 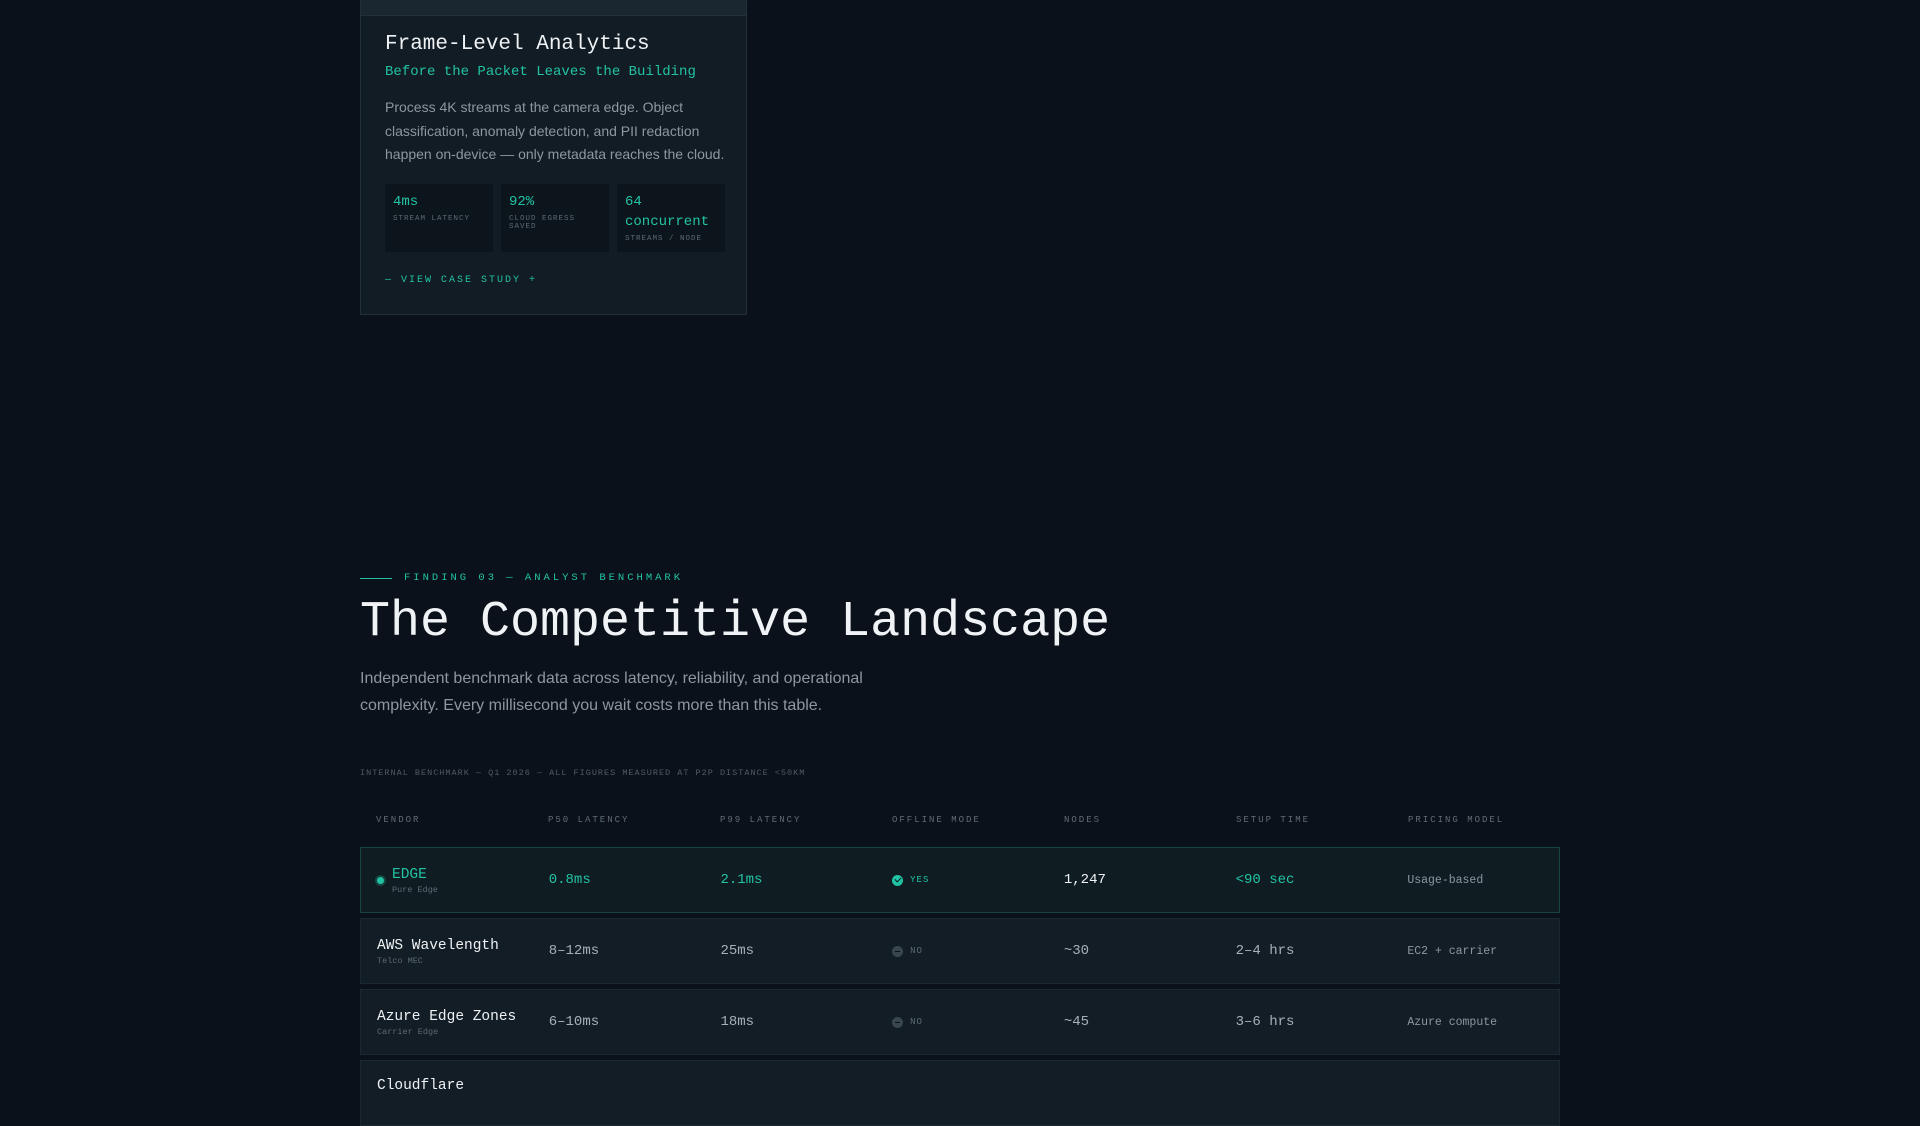 What do you see at coordinates (432, 219) in the screenshot?
I see `stat-label: STREAM LATENCY` at bounding box center [432, 219].